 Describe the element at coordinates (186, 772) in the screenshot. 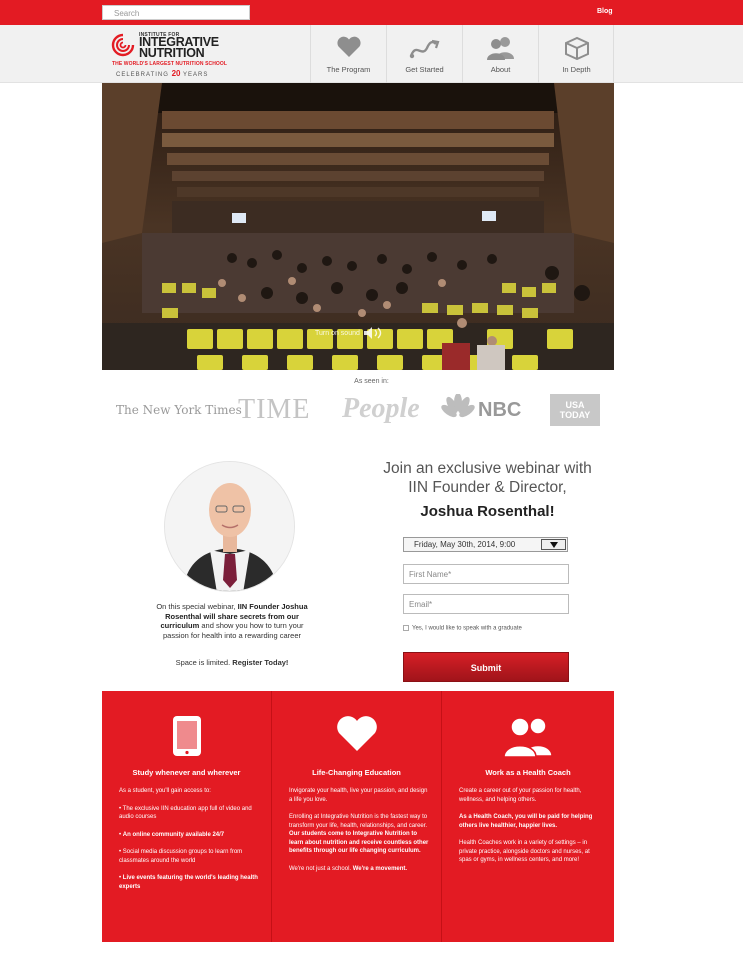

I see `feature-title: Study whenever and wherever` at that location.